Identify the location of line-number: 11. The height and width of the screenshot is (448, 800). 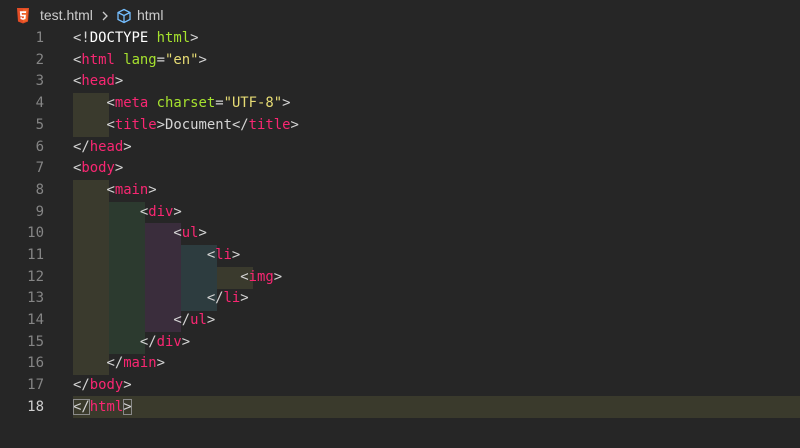
(35, 255).